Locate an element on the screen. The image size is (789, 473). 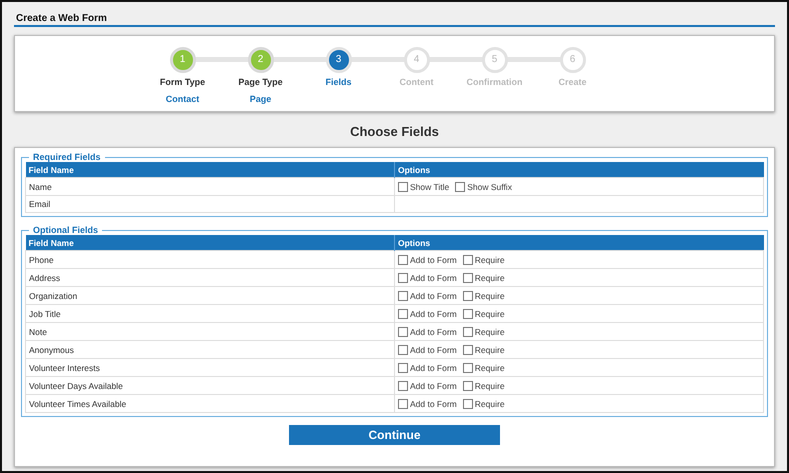
step-circle: 3 is located at coordinates (339, 60).